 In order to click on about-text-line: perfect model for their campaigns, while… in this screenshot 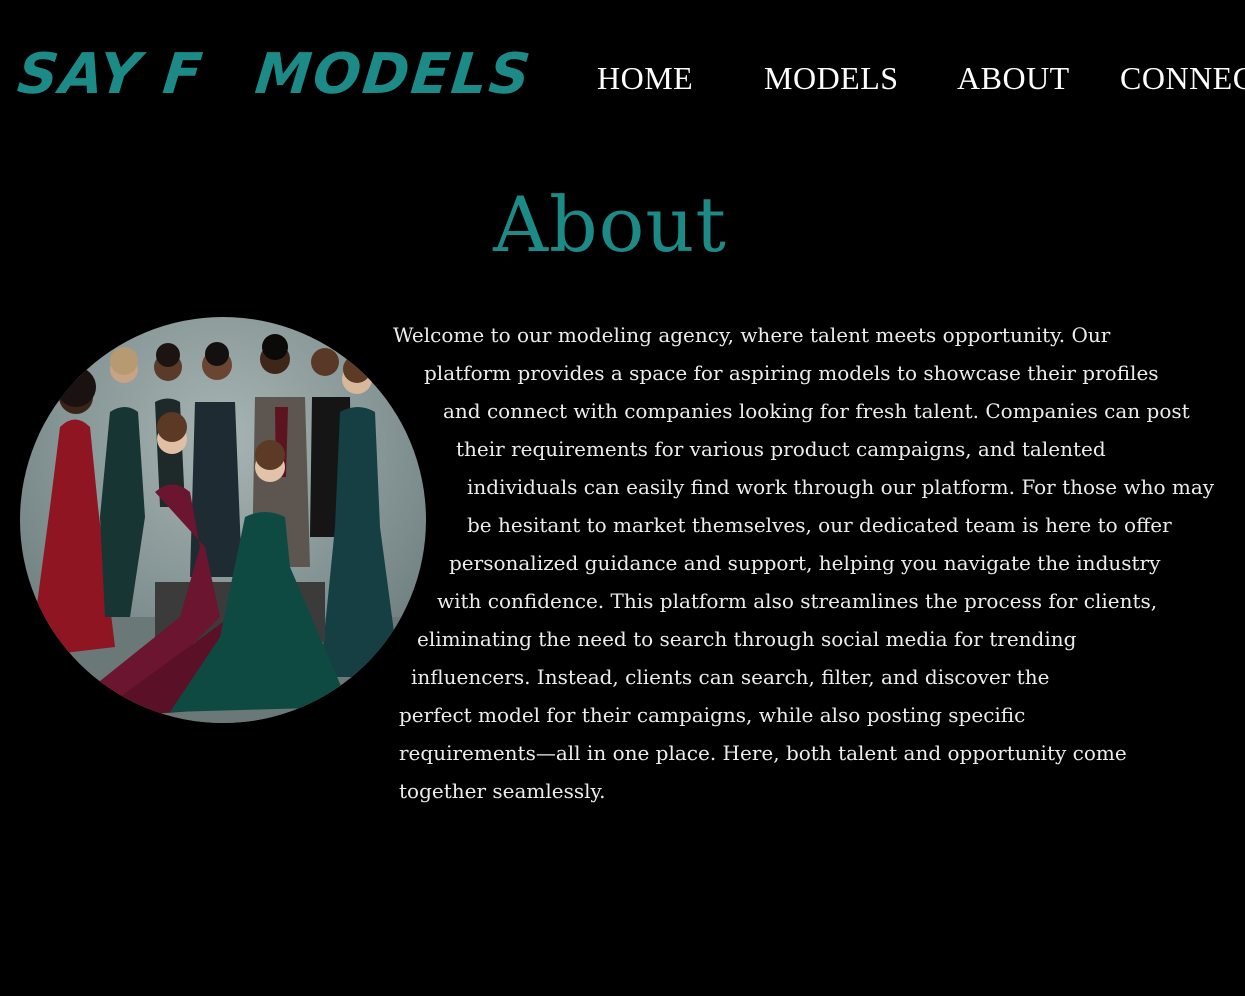, I will do `click(712, 715)`.